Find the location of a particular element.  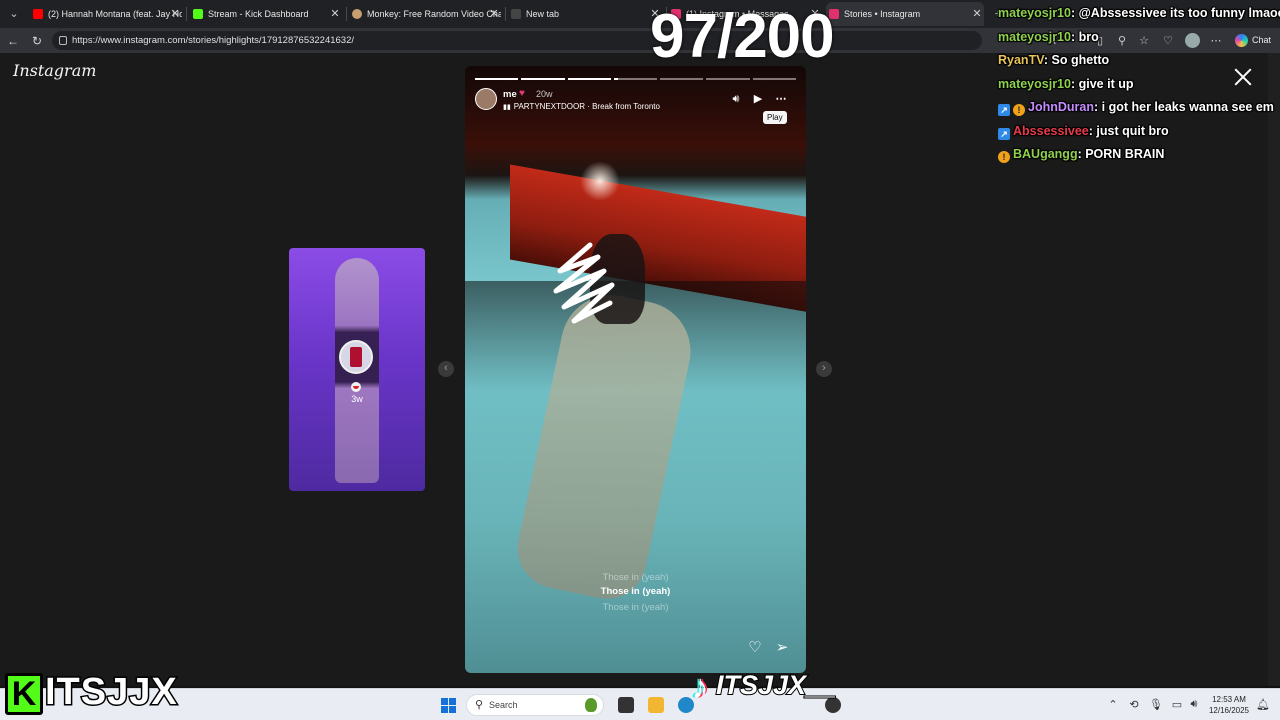

tab-new-tab: New tab ✕ is located at coordinates (585, 14).